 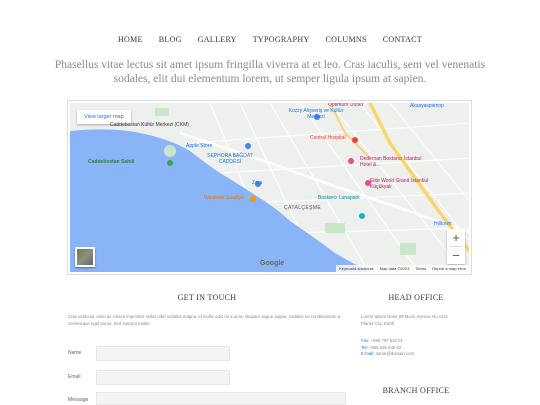 What do you see at coordinates (339, 198) in the screenshot?
I see `map-label-lunapark: Bostancı Lunapark` at bounding box center [339, 198].